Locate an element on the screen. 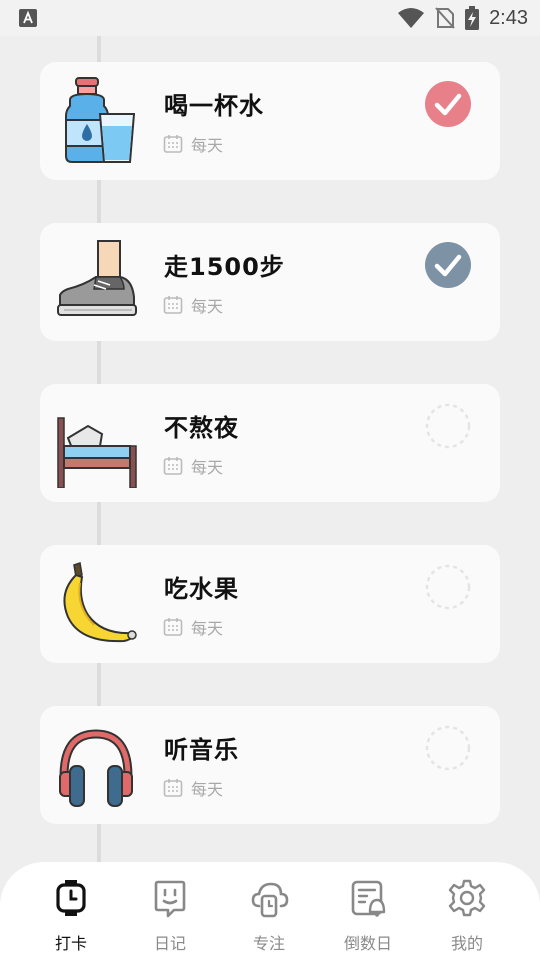 This screenshot has width=540, height=960. status-bar: 2:43 is located at coordinates (270, 18).